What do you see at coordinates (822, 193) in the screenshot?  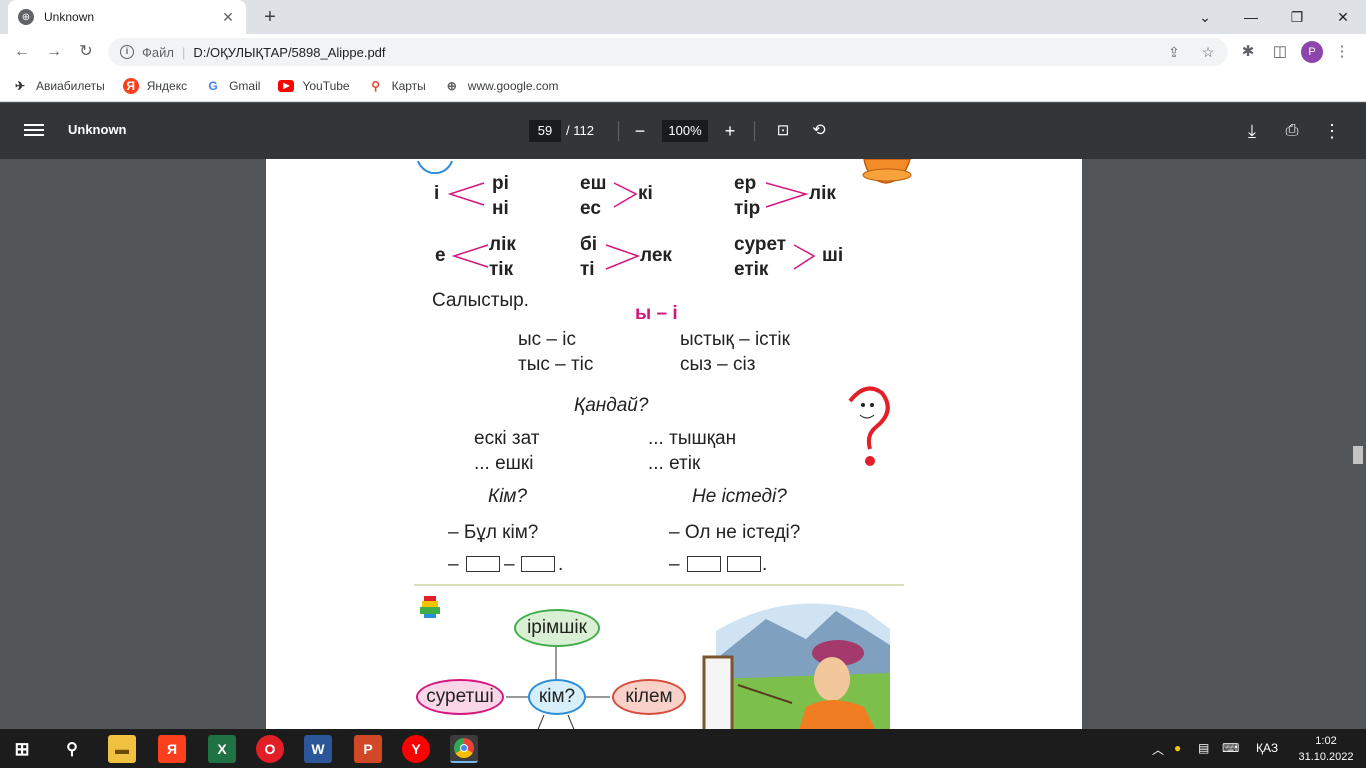 I see `syllable: лік` at bounding box center [822, 193].